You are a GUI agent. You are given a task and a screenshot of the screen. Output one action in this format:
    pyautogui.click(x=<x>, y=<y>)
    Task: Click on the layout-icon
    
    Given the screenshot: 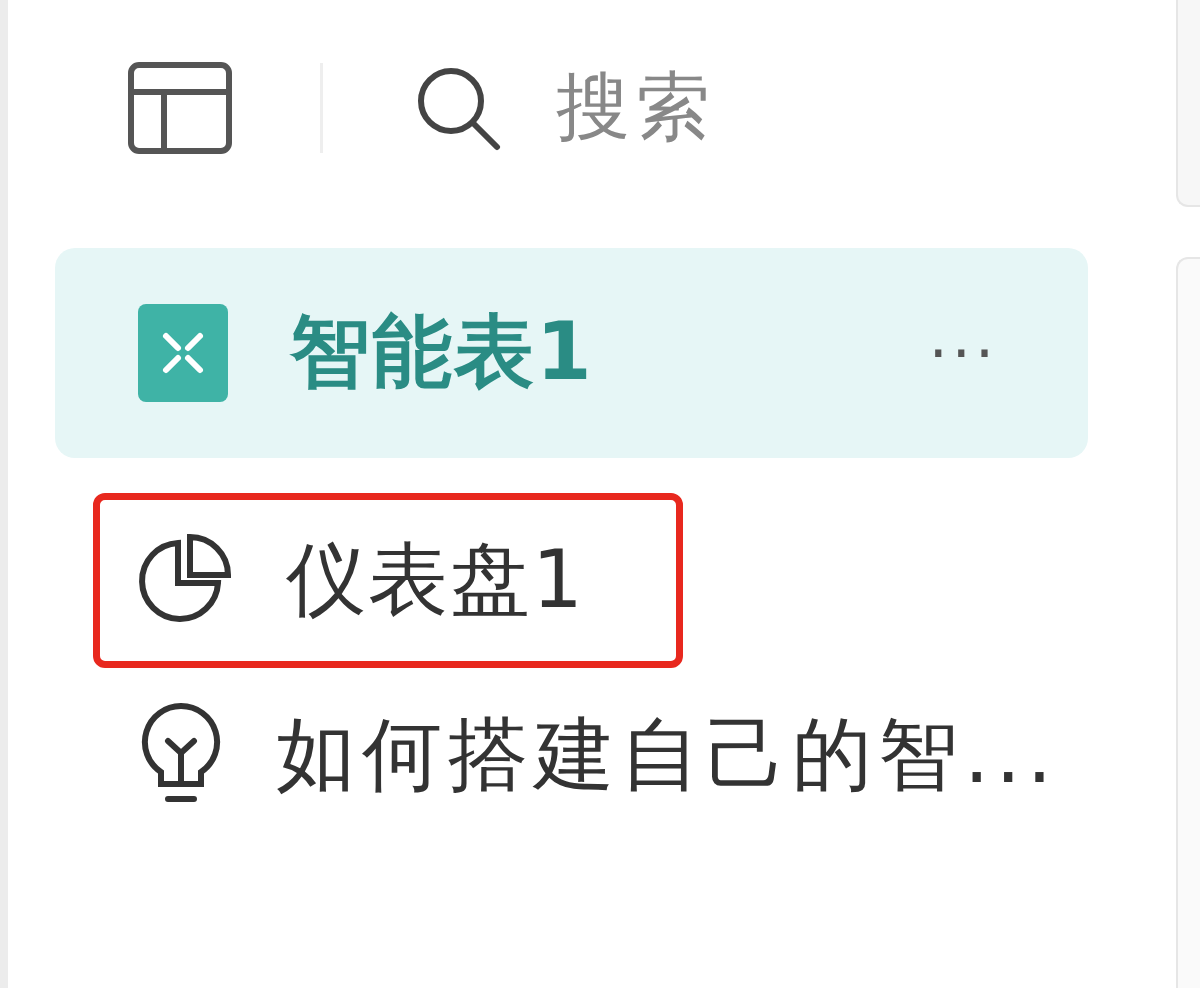 What is the action you would take?
    pyautogui.click(x=180, y=107)
    